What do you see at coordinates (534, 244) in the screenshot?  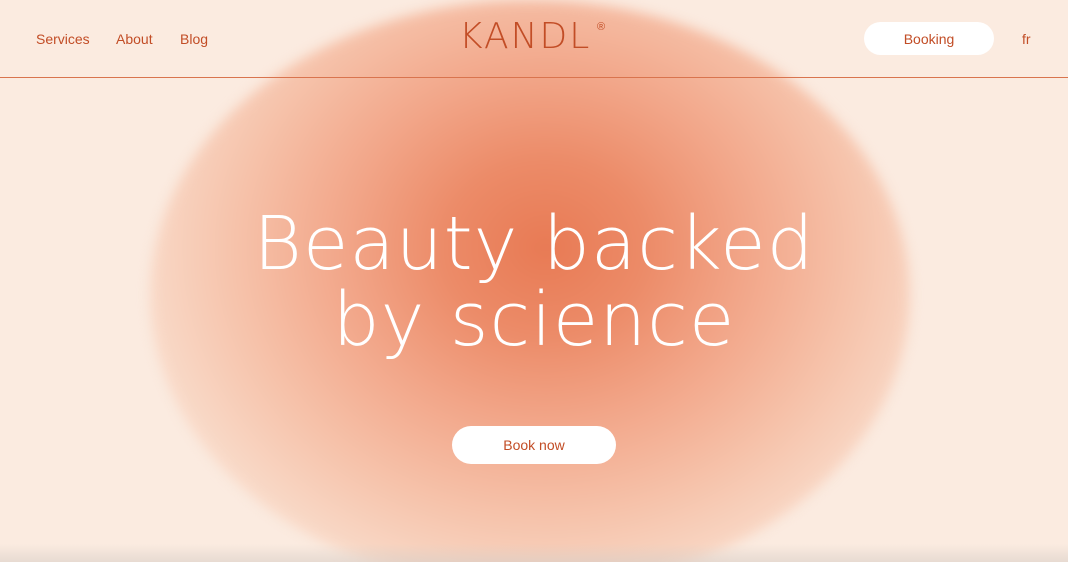 I see `hero-heading-line-1: Beauty backed` at bounding box center [534, 244].